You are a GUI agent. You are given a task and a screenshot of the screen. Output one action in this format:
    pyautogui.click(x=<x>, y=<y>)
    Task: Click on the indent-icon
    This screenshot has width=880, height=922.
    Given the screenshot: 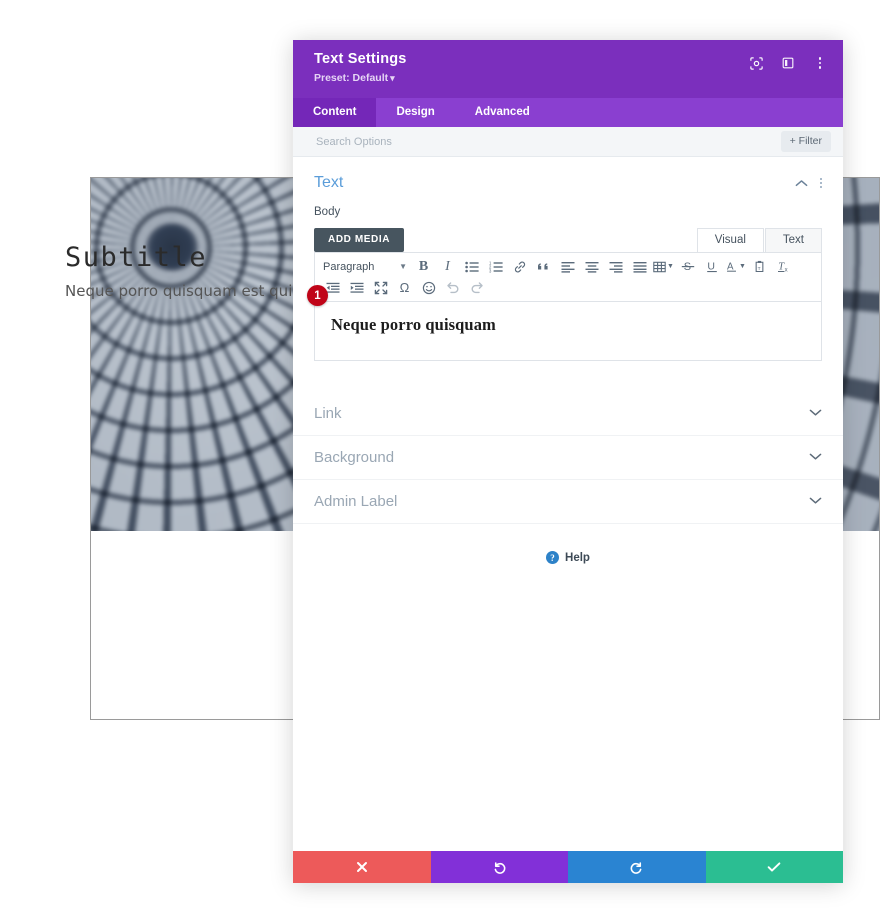 What is the action you would take?
    pyautogui.click(x=356, y=288)
    